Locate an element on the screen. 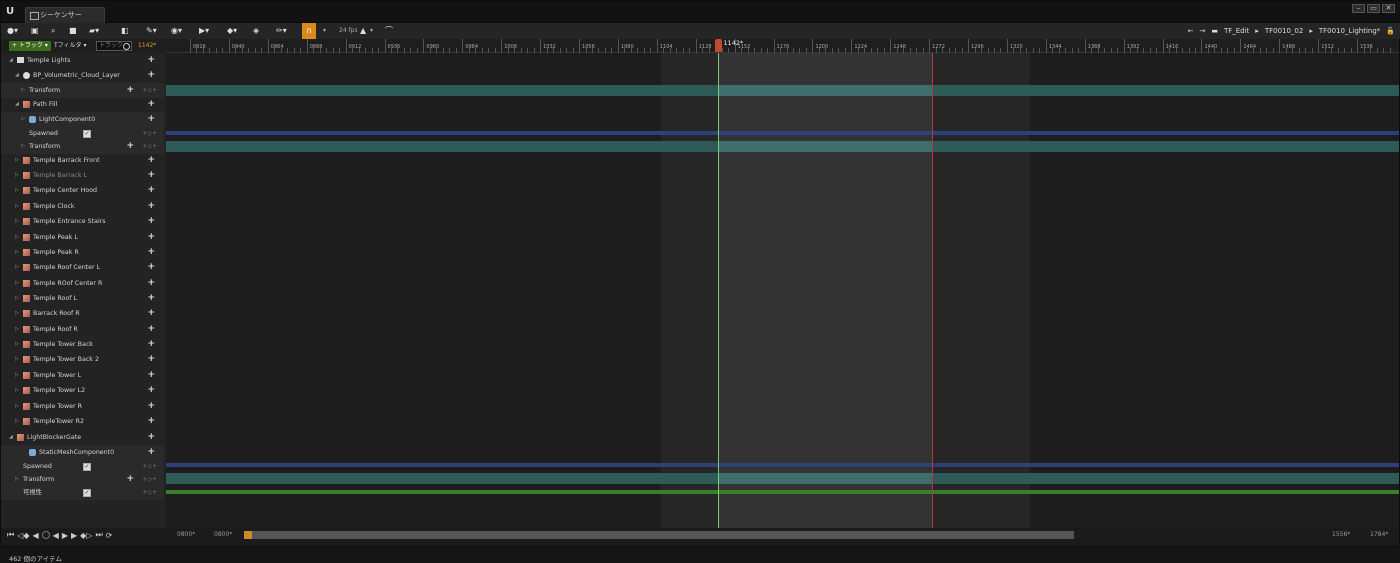 The height and width of the screenshot is (563, 1400). play-reverse-icon: ◀ is located at coordinates (56, 535).